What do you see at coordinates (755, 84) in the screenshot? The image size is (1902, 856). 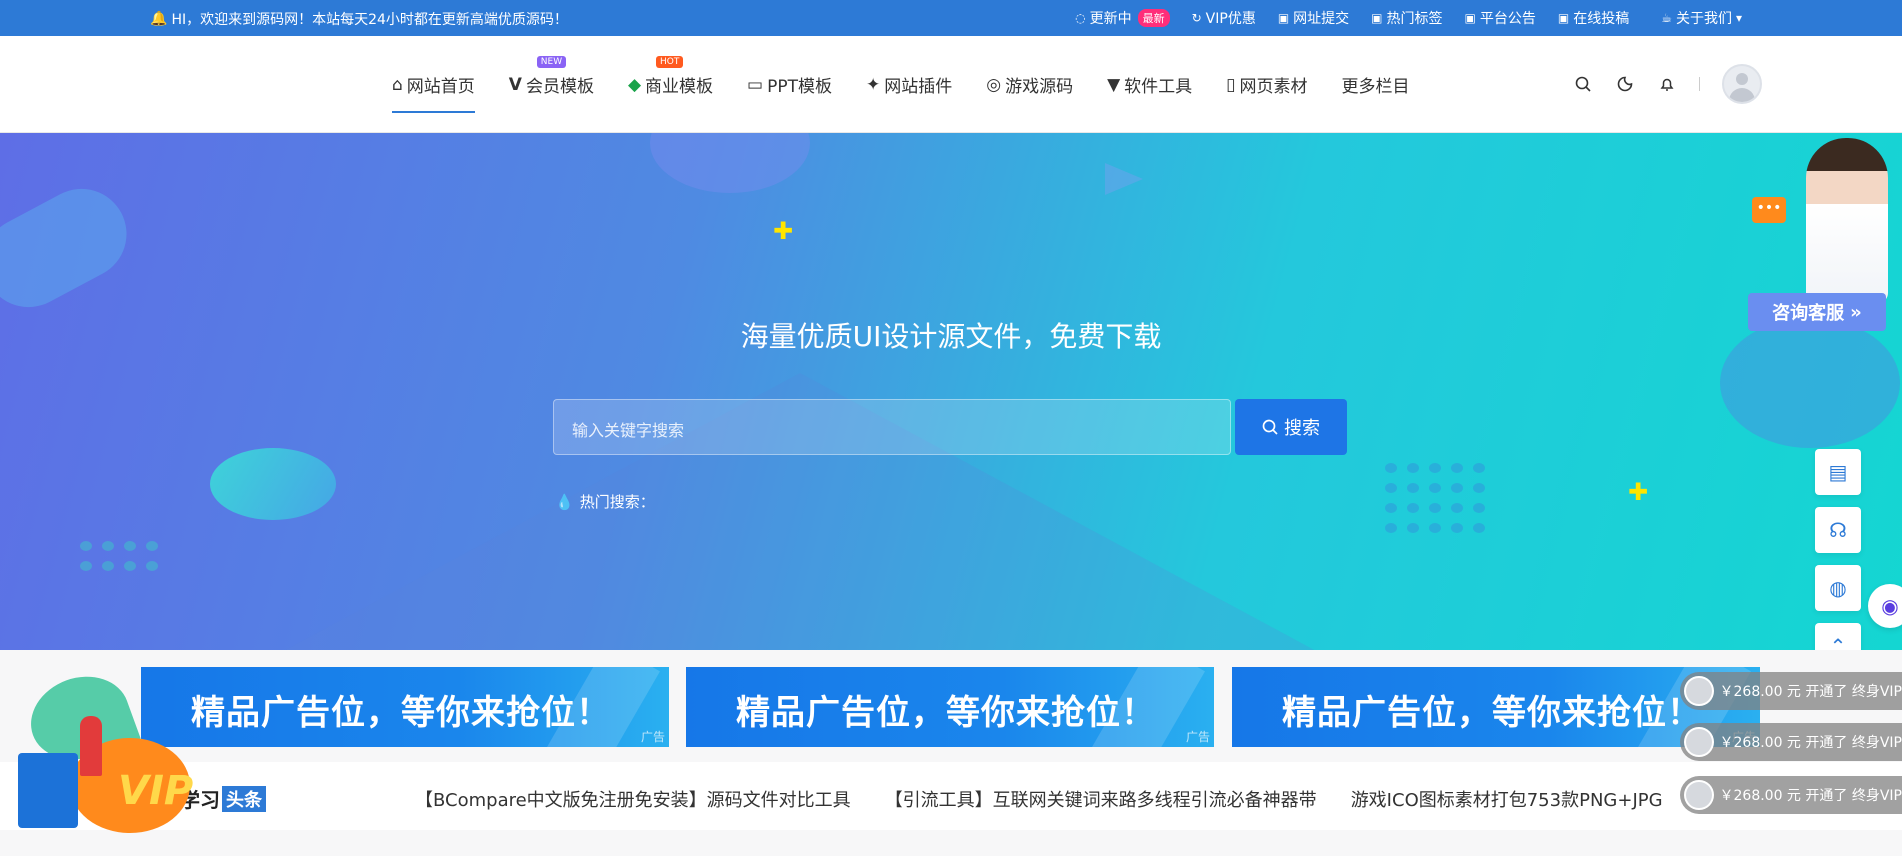 I see `monitor-icon: ▭` at bounding box center [755, 84].